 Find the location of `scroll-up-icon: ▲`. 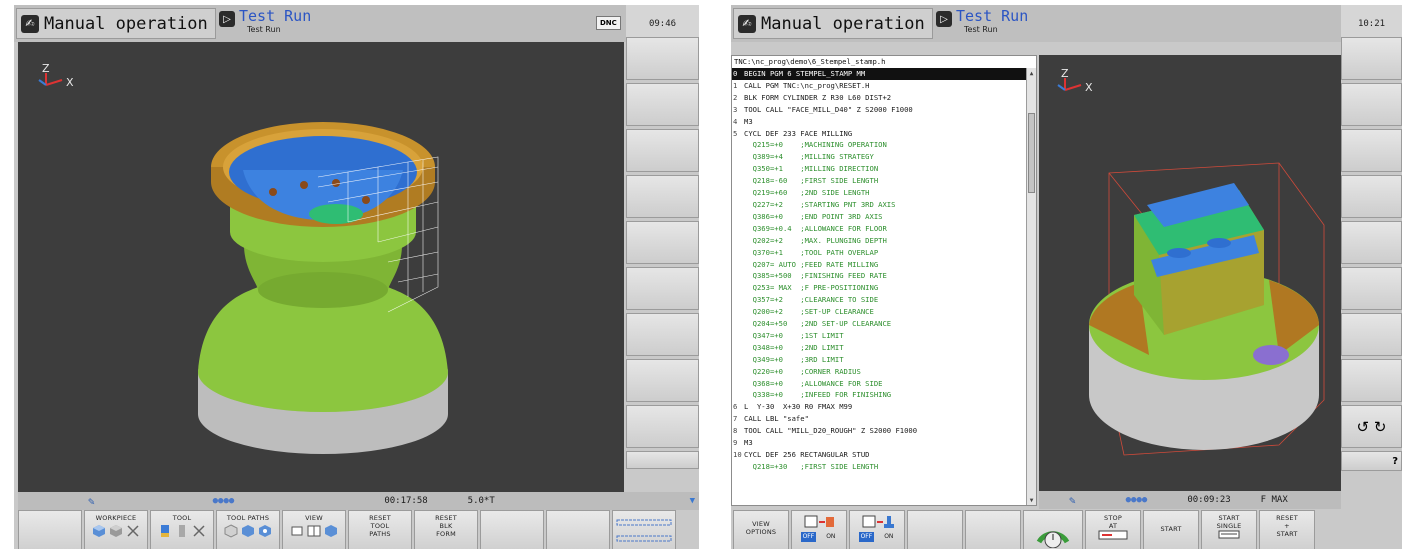

scroll-up-icon: ▲ is located at coordinates (1031, 73).